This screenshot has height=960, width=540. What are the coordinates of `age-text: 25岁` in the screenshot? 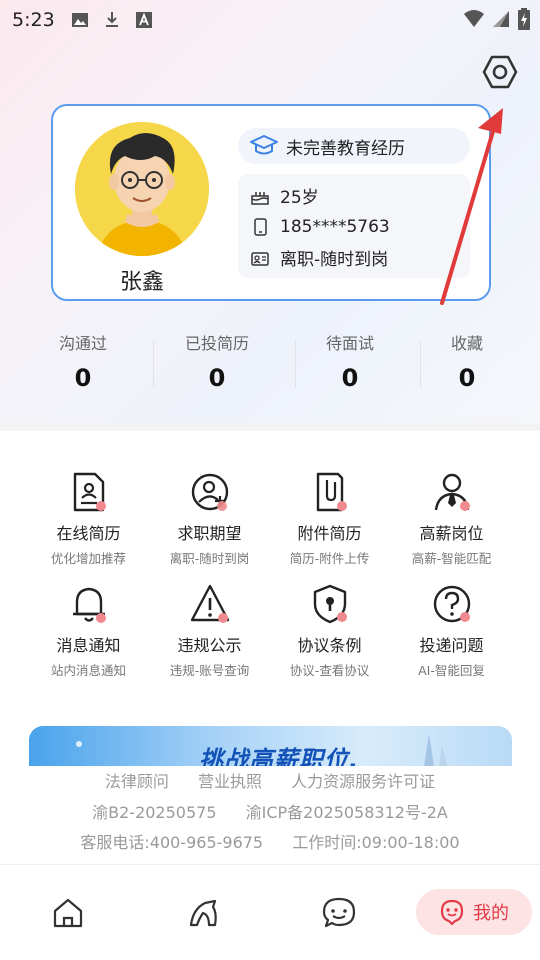 It's located at (299, 198).